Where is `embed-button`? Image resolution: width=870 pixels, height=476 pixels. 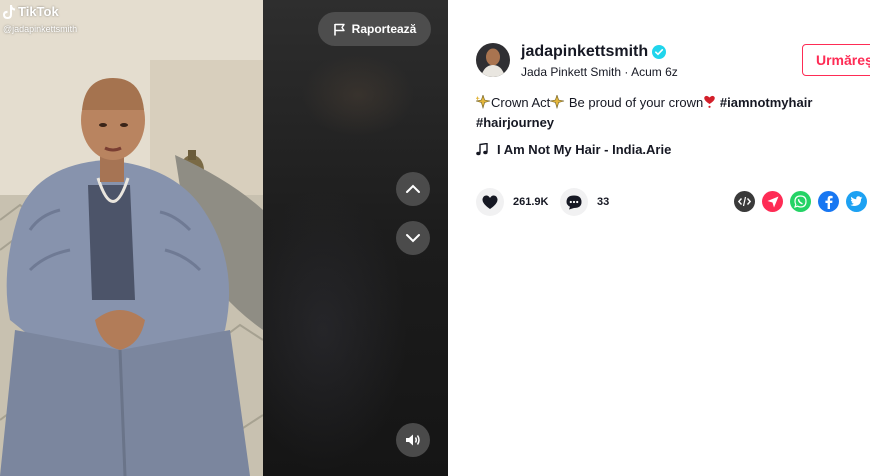 embed-button is located at coordinates (744, 201).